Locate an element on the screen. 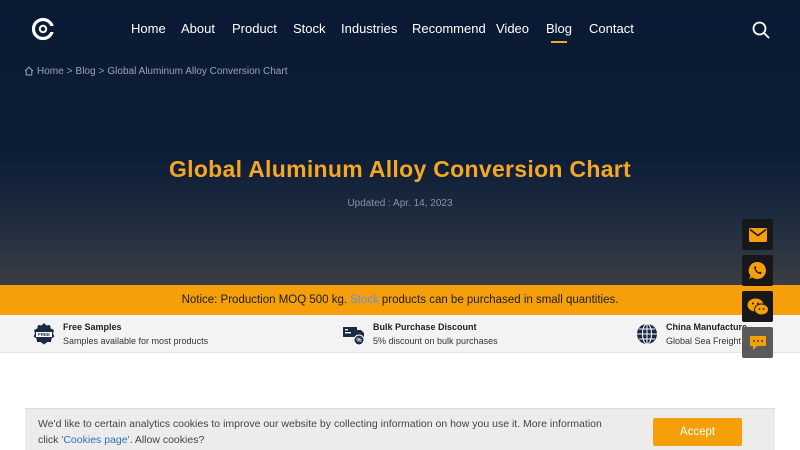 The width and height of the screenshot is (800, 450). whatsapp-icon is located at coordinates (757, 270).